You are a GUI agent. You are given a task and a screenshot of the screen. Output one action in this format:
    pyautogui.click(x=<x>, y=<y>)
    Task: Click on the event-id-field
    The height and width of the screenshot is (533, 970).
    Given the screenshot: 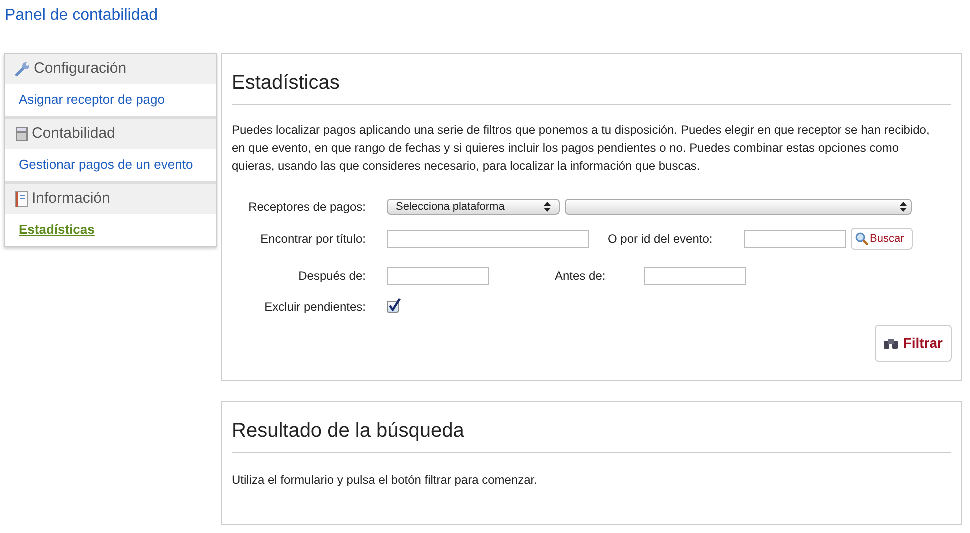 What is the action you would take?
    pyautogui.click(x=795, y=239)
    